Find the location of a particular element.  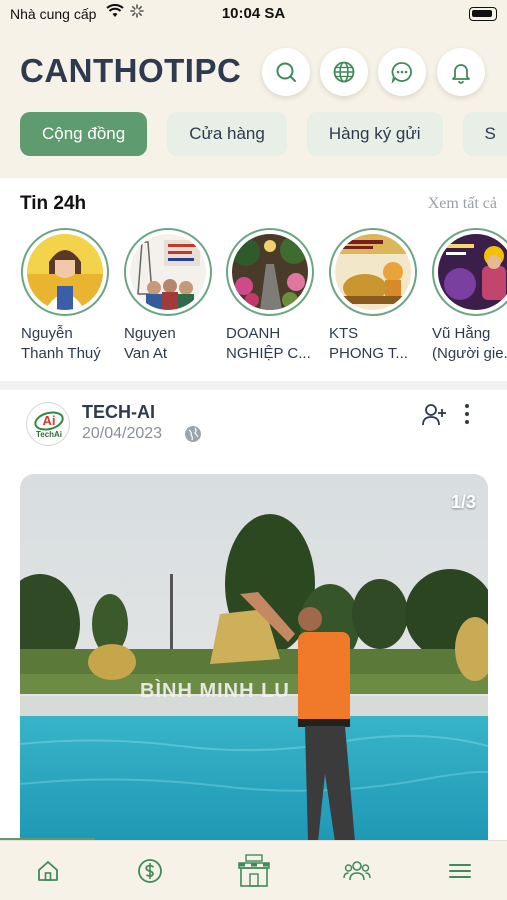

language-button is located at coordinates (344, 72).